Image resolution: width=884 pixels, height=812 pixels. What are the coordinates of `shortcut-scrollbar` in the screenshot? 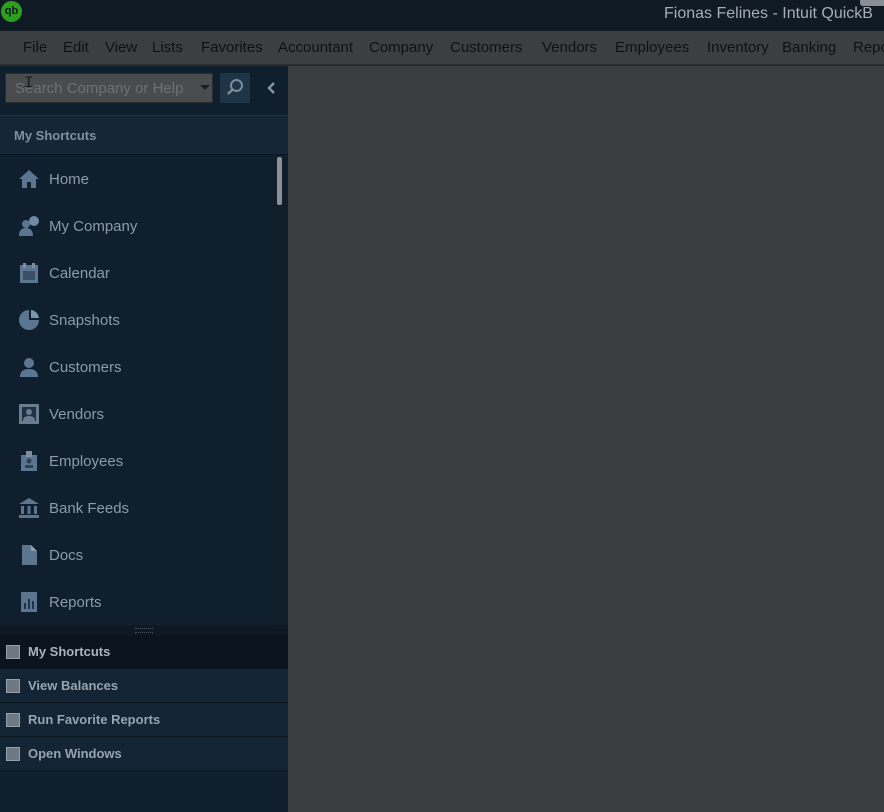 It's located at (281, 390).